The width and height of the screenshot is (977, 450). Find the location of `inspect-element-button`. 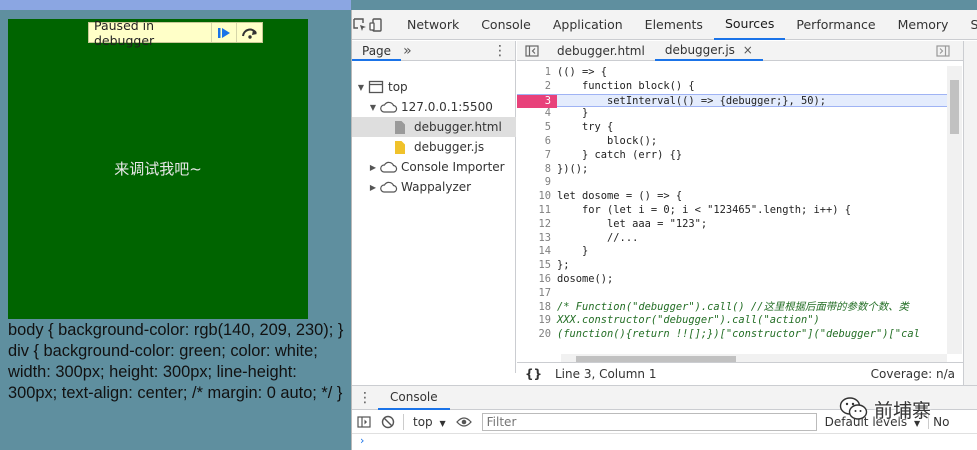

inspect-element-button is located at coordinates (360, 25).